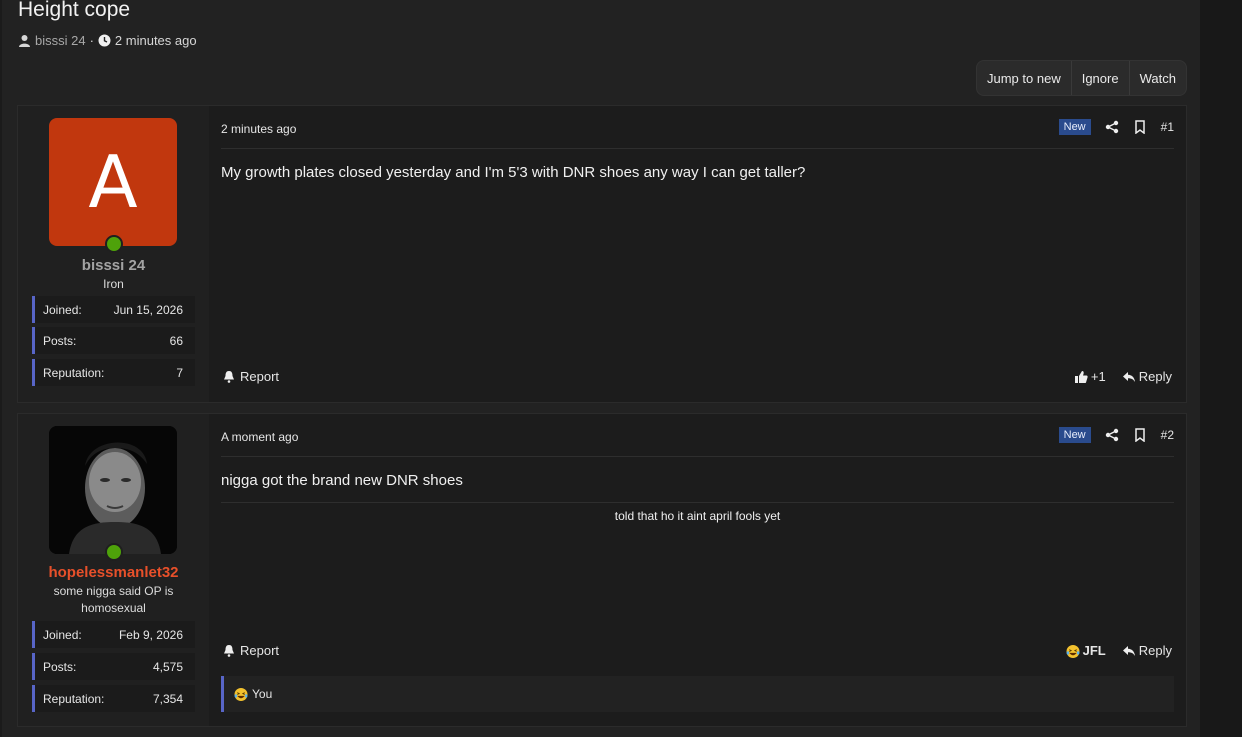 The image size is (1242, 737). Describe the element at coordinates (258, 129) in the screenshot. I see `post-date: 2 minutes ago` at that location.